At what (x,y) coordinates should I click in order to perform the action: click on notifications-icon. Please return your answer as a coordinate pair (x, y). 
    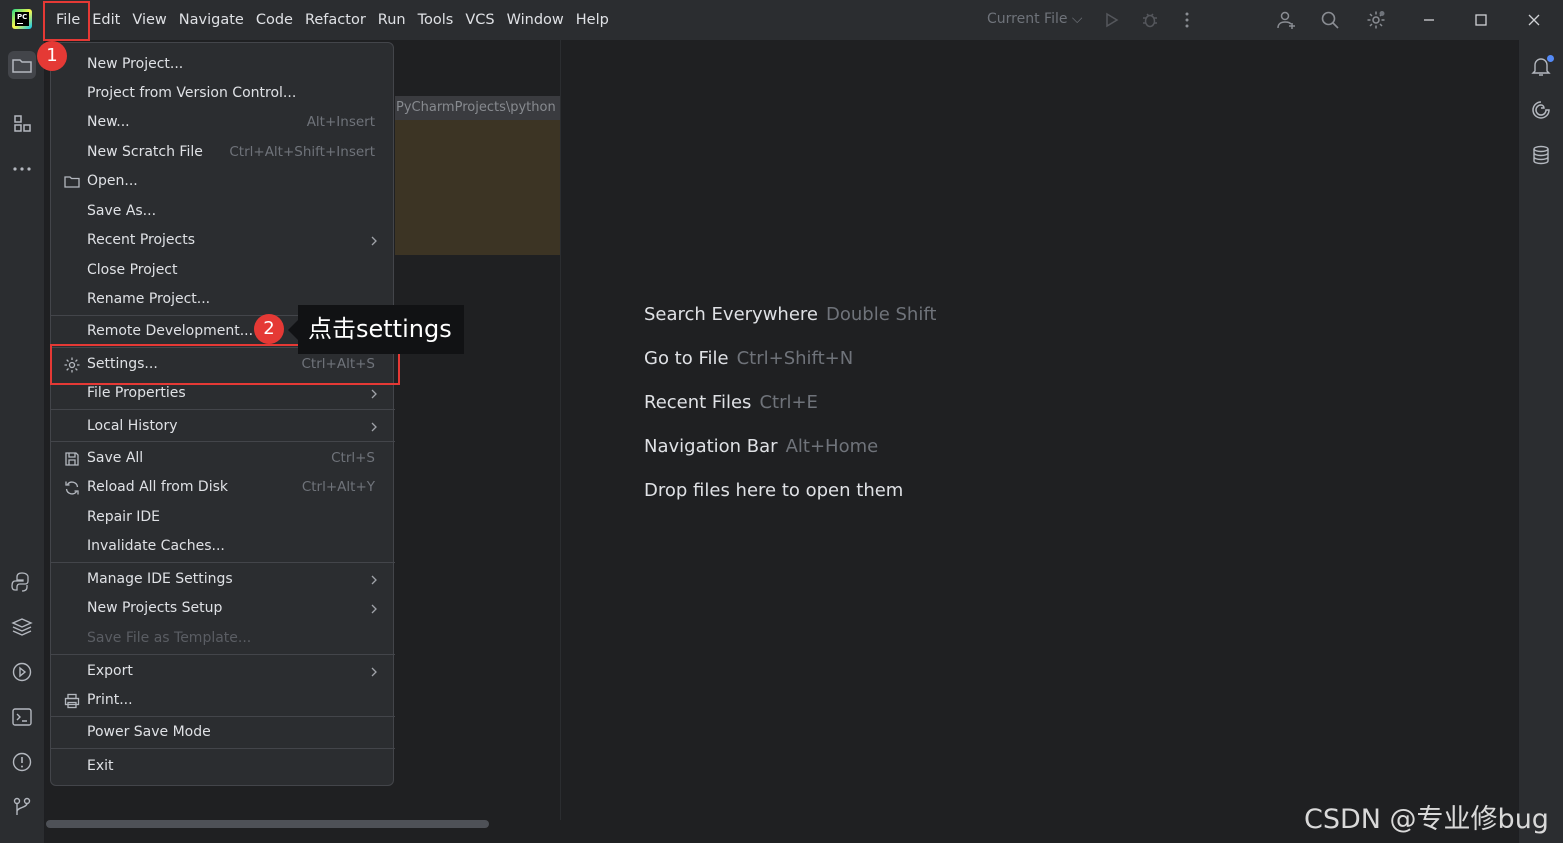
    Looking at the image, I should click on (1541, 66).